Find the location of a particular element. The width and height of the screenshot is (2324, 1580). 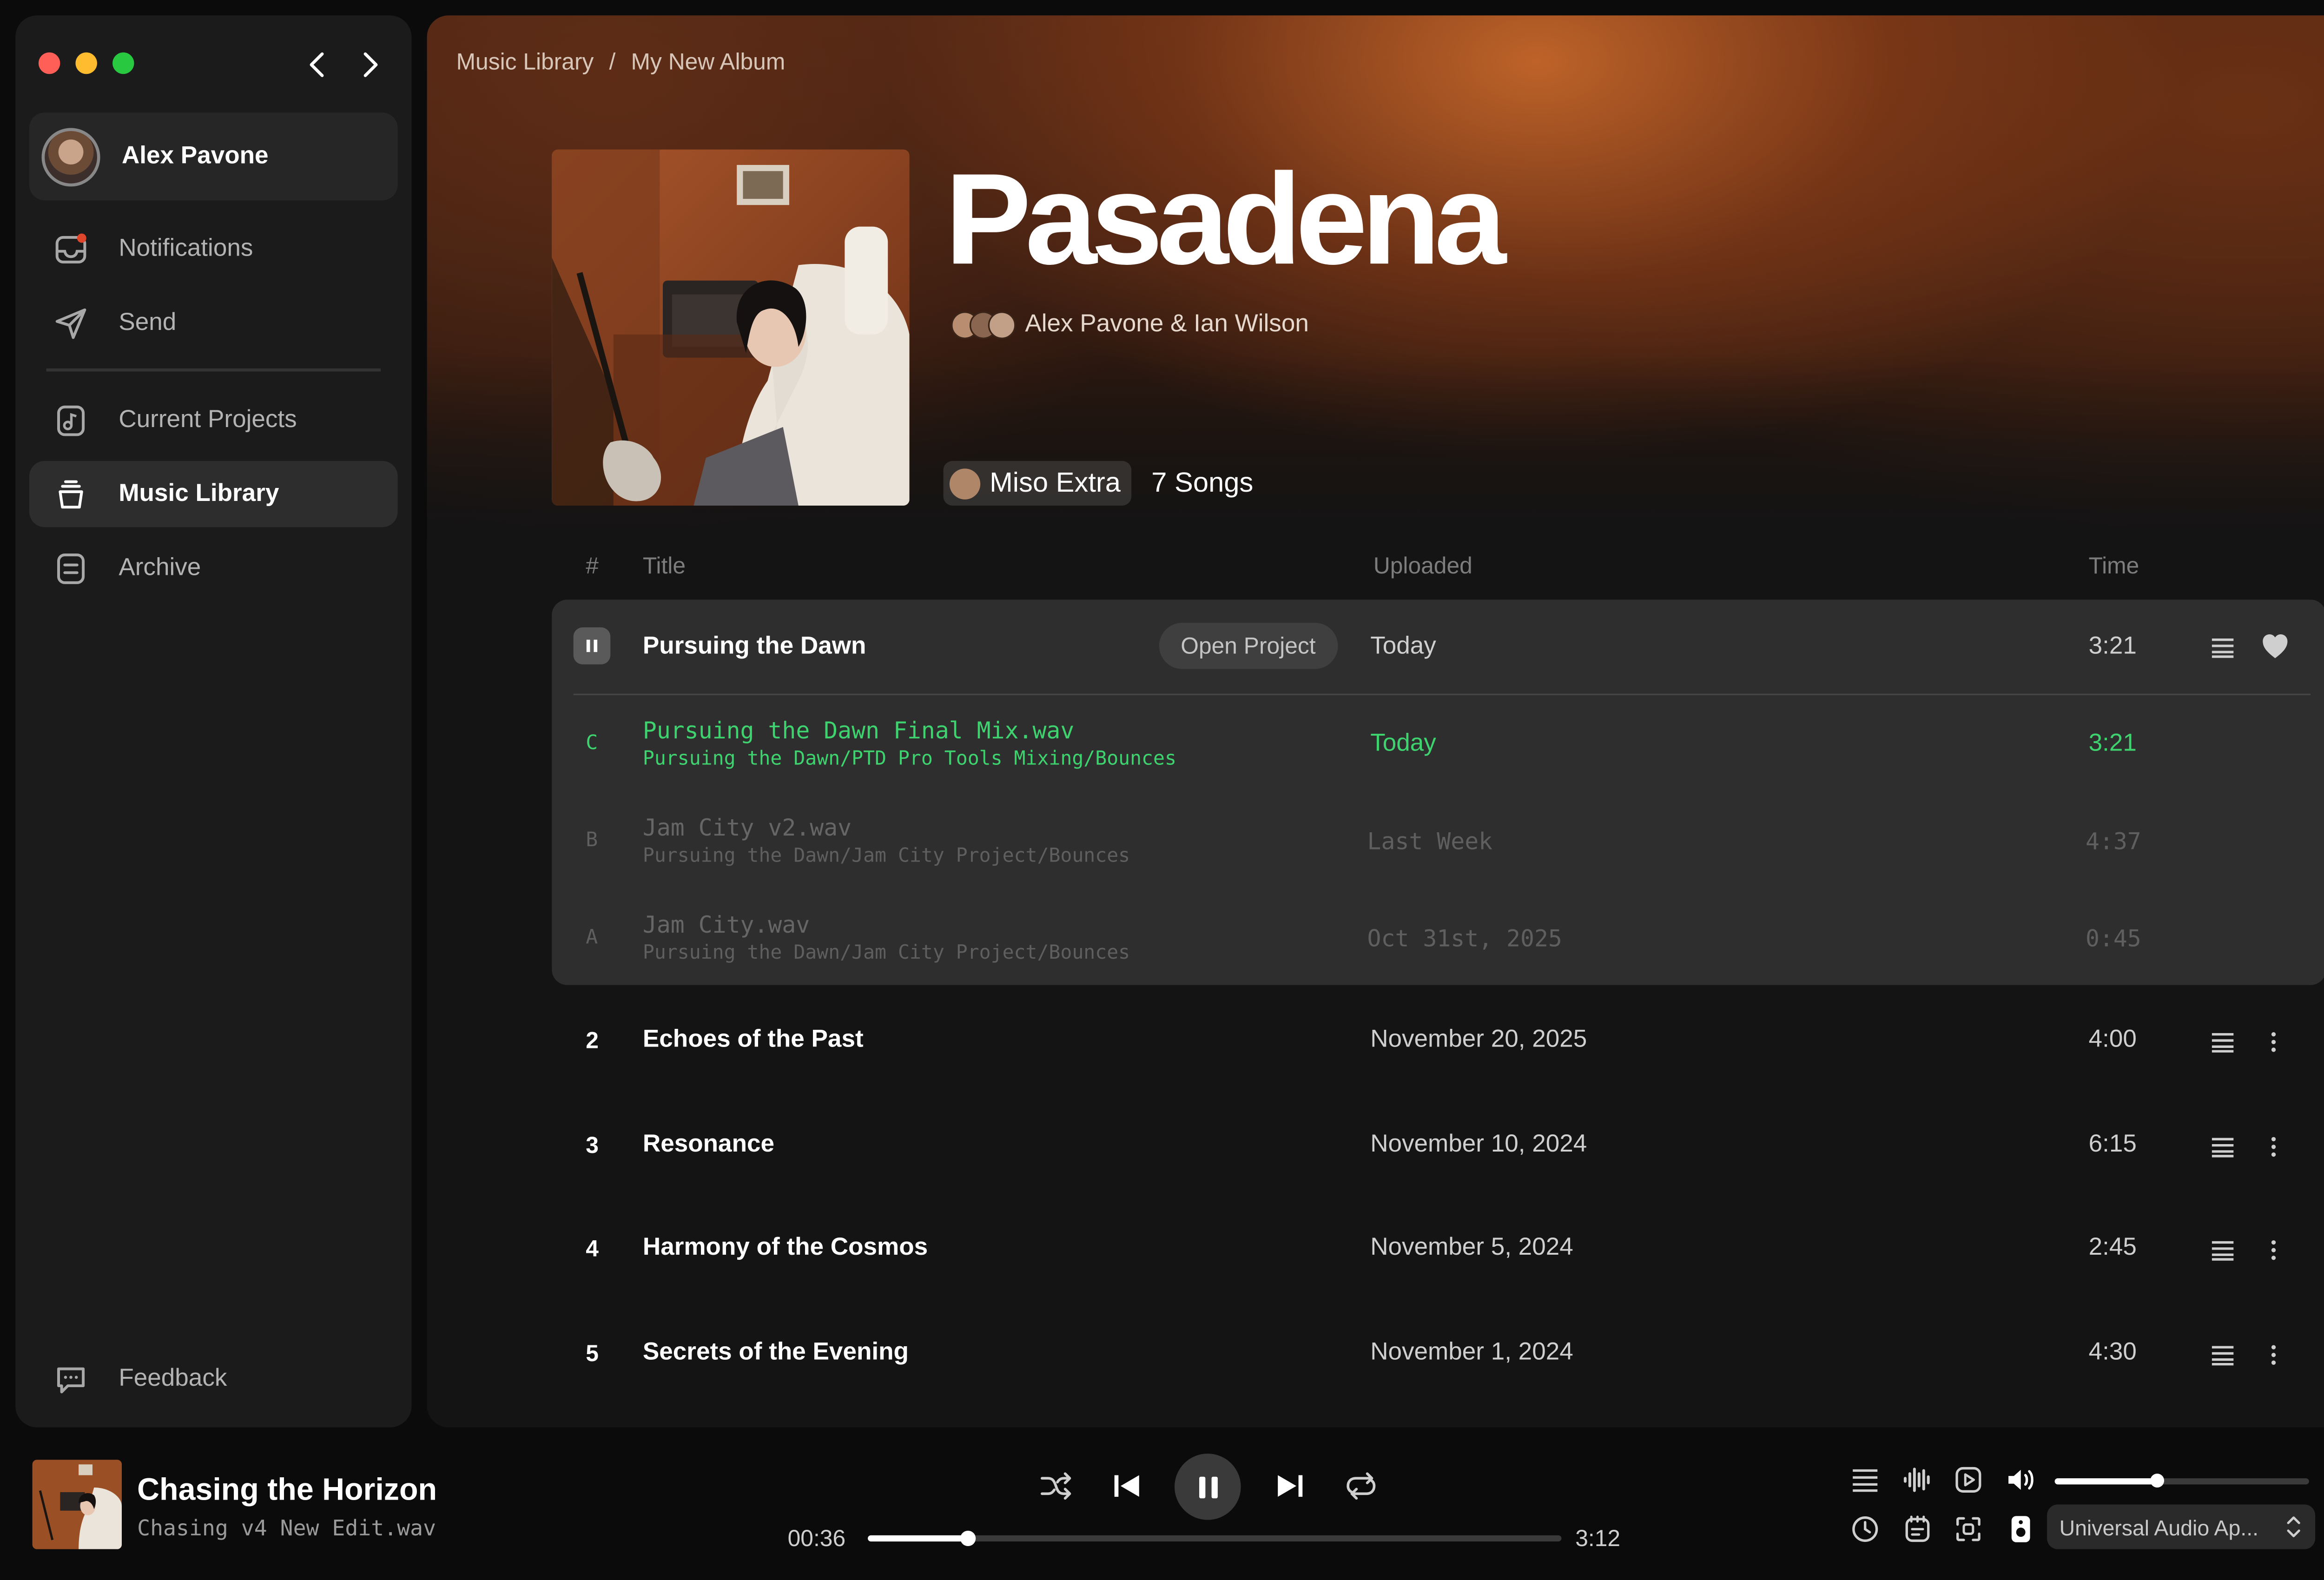

breadcrumb-root: Music Library is located at coordinates (525, 62).